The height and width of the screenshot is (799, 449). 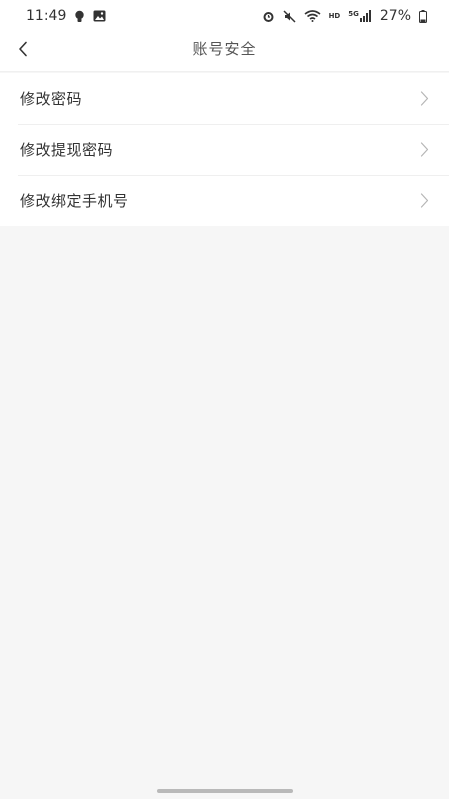 I want to click on status-bar: 11:49 HD 5G 27%, so click(x=224, y=16).